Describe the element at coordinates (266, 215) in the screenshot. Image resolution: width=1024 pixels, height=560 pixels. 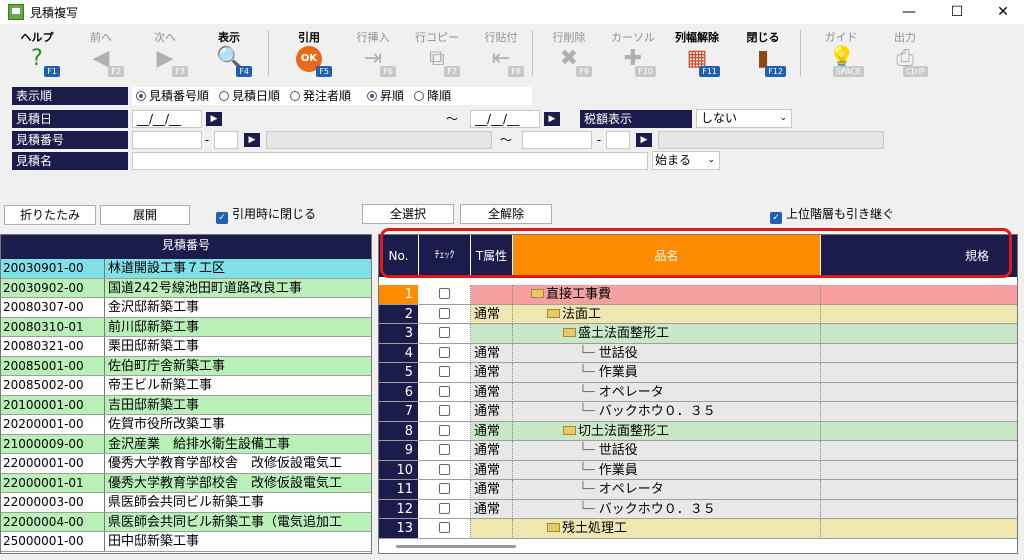
I see `close-on-quote-checkbox: ✓ 引用時に閉じる` at that location.